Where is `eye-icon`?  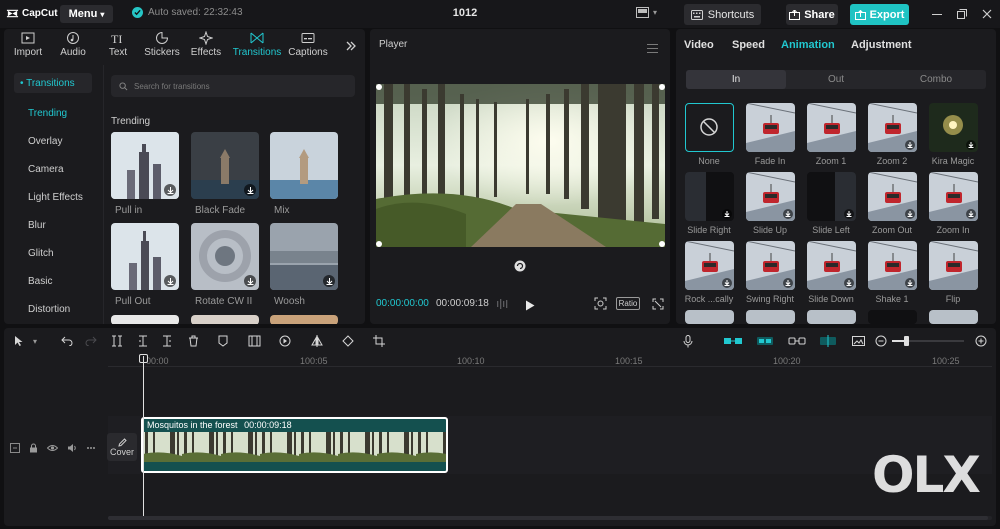 eye-icon is located at coordinates (52, 449).